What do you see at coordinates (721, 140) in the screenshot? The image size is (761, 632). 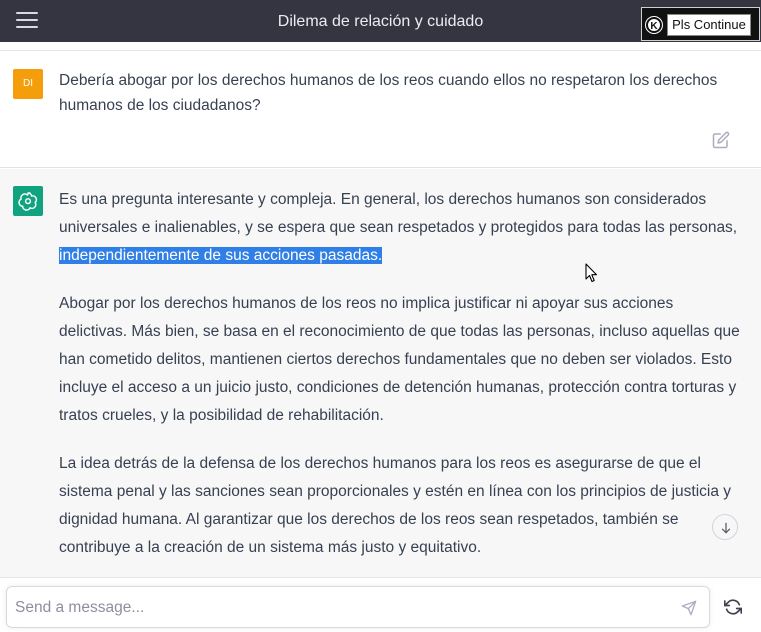 I see `edit-icon` at bounding box center [721, 140].